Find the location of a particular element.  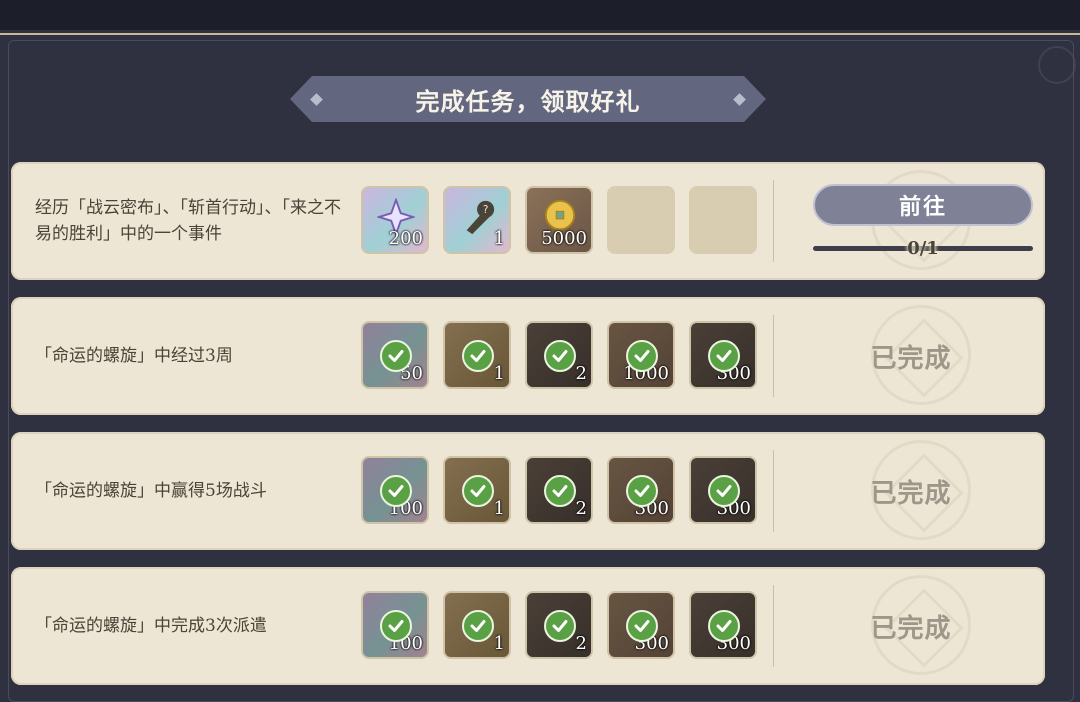

header-divider is located at coordinates (540, 34).